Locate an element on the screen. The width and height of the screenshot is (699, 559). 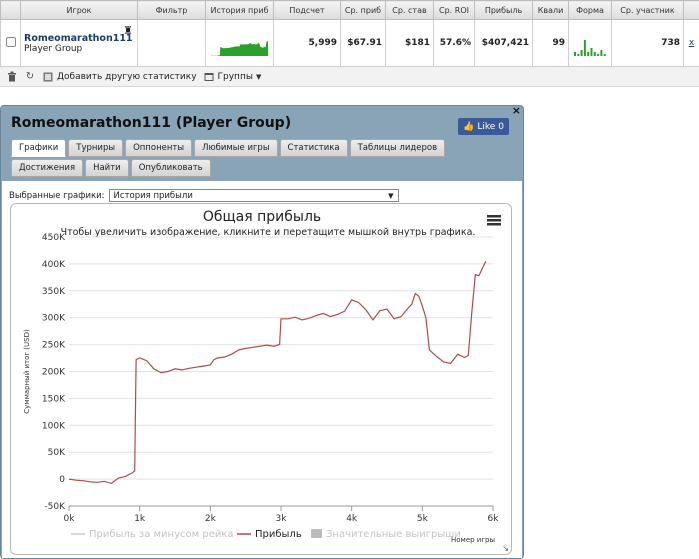
profit-cell: $407,421 is located at coordinates (503, 43).